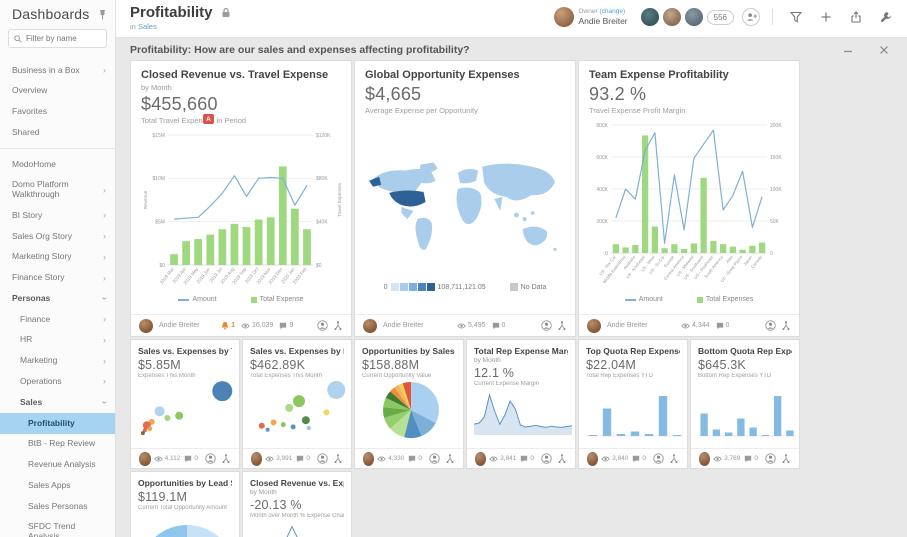 The image size is (907, 537). I want to click on add-button, so click(826, 17).